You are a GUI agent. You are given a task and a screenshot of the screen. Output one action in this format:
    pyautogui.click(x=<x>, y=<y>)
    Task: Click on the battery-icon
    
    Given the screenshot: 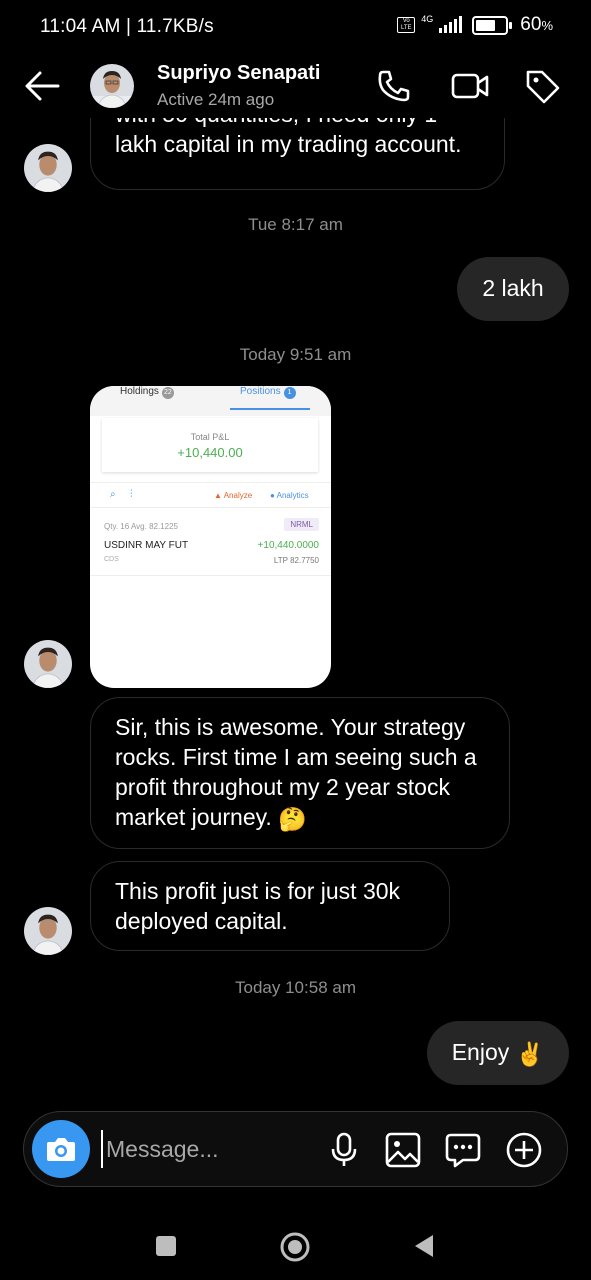 What is the action you would take?
    pyautogui.click(x=492, y=25)
    